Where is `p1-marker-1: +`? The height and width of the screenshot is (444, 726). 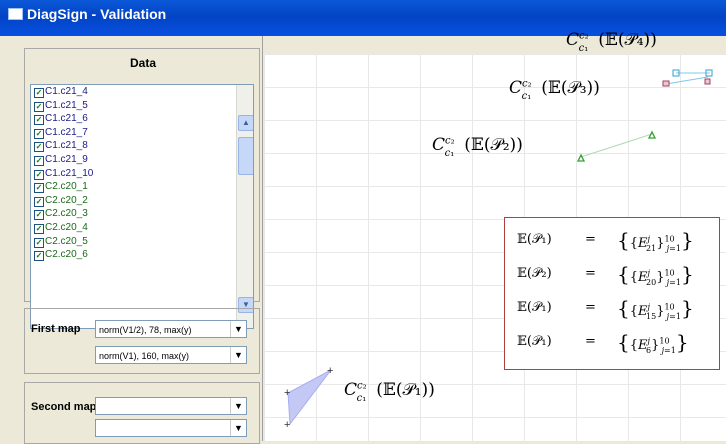
p1-marker-1: + is located at coordinates (287, 393).